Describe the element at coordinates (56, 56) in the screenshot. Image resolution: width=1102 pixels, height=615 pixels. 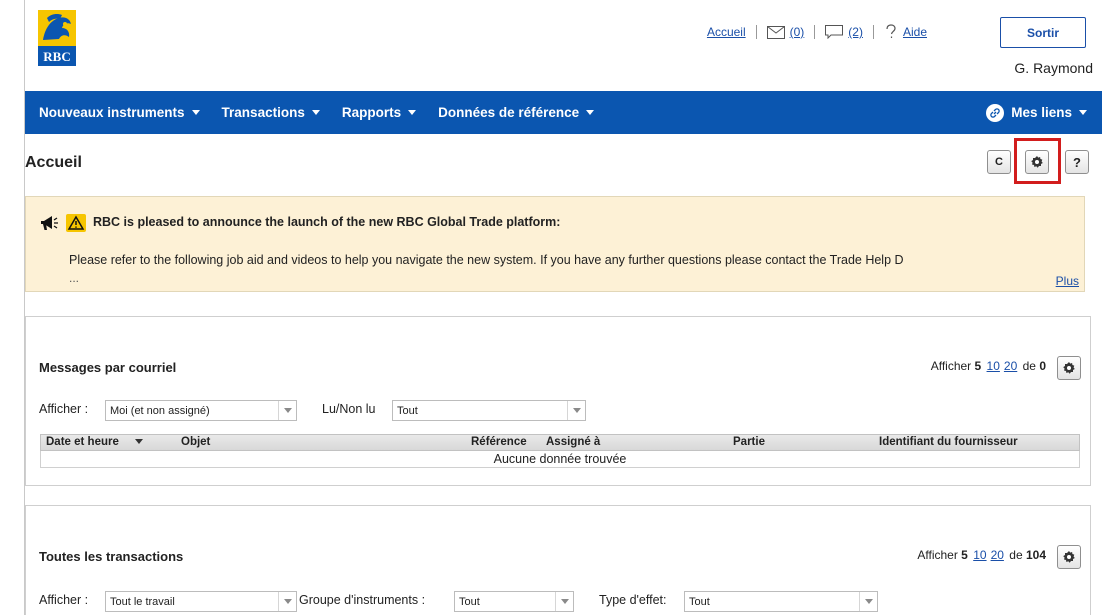
I see `logo-text: RBC` at that location.